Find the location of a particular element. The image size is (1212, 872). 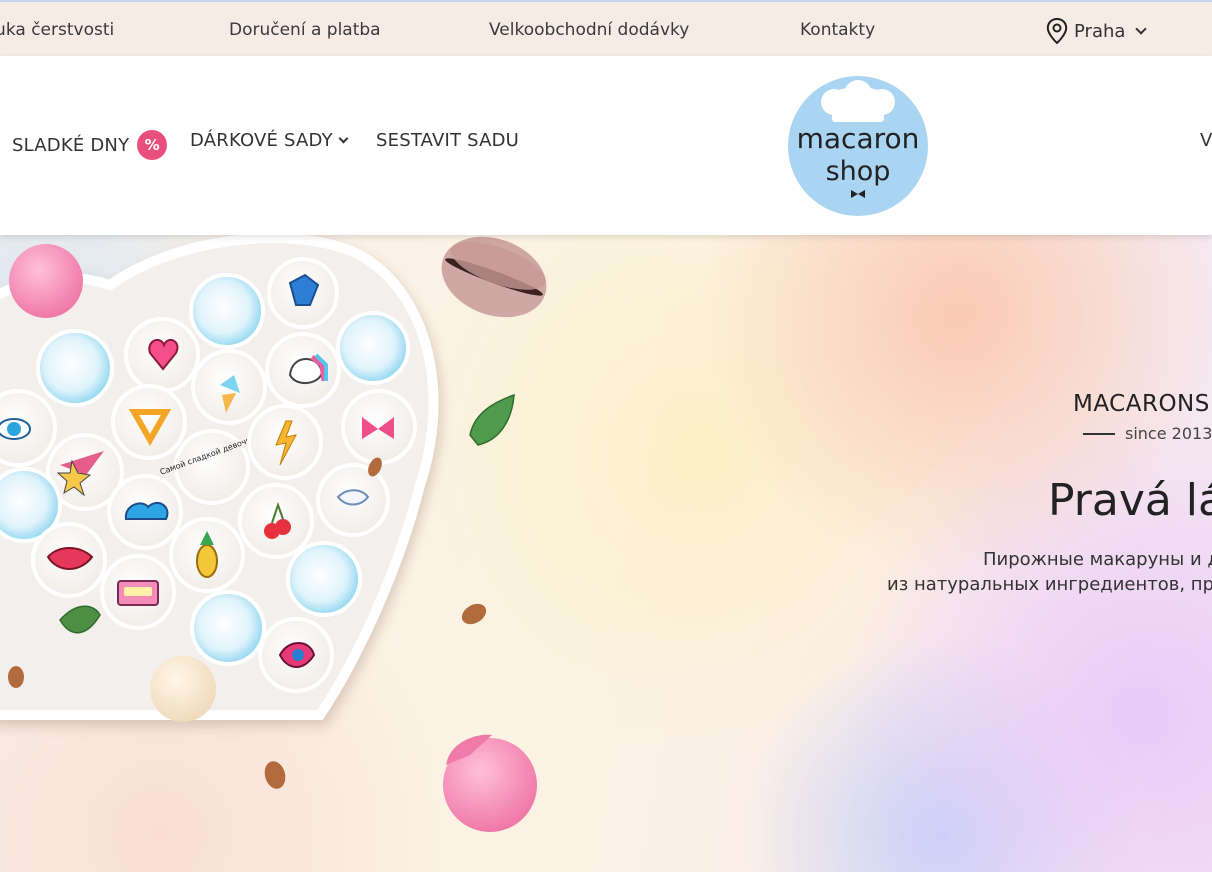

logo-text-shop: shop is located at coordinates (858, 171).